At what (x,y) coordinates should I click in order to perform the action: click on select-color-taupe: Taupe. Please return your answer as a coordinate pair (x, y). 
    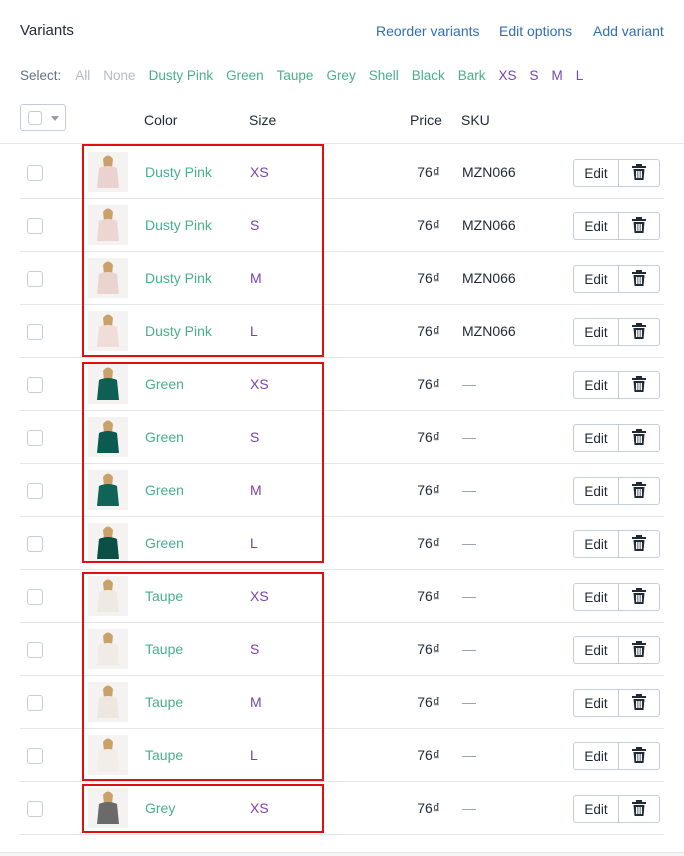
    Looking at the image, I should click on (295, 75).